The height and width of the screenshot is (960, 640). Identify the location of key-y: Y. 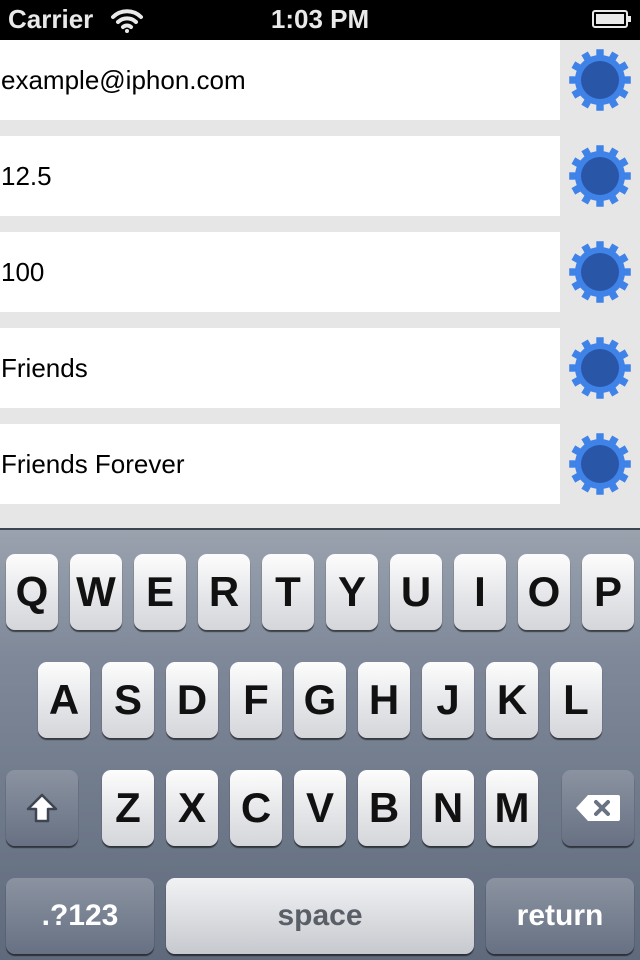
(352, 592).